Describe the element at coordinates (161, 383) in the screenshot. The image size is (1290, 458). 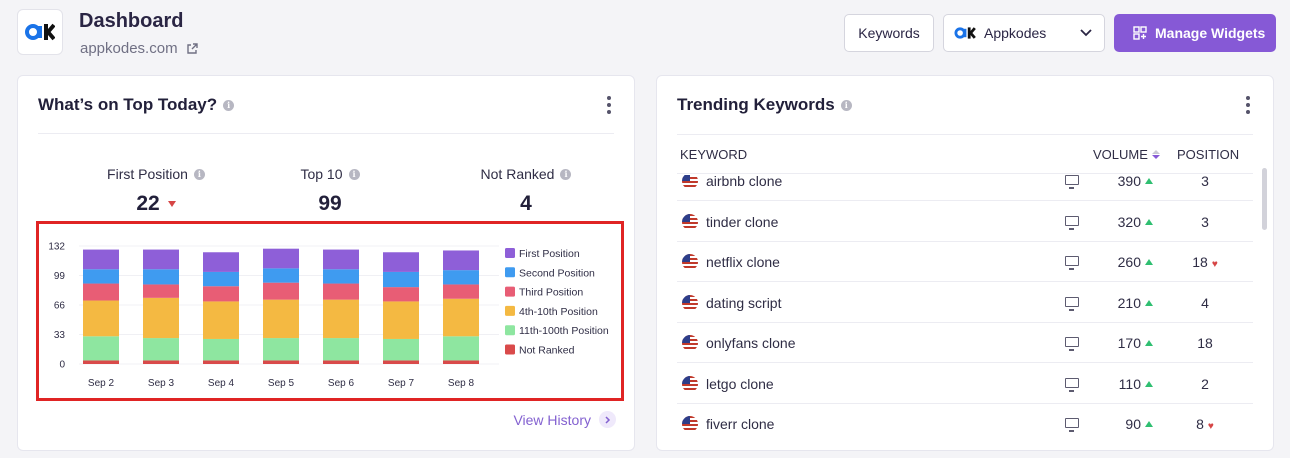
I see `x-tick-label: Sep 3` at that location.